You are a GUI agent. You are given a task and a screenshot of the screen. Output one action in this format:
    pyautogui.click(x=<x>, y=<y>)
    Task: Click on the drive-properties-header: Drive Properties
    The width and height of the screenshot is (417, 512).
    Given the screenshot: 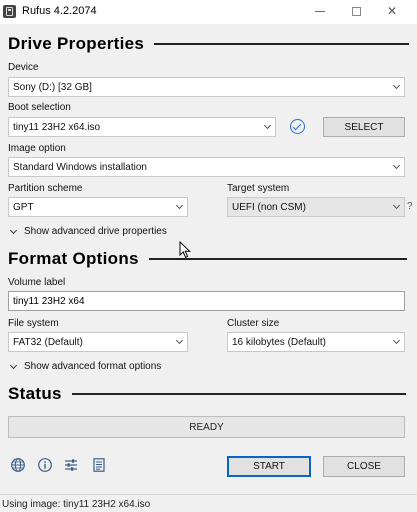 What is the action you would take?
    pyautogui.click(x=209, y=44)
    